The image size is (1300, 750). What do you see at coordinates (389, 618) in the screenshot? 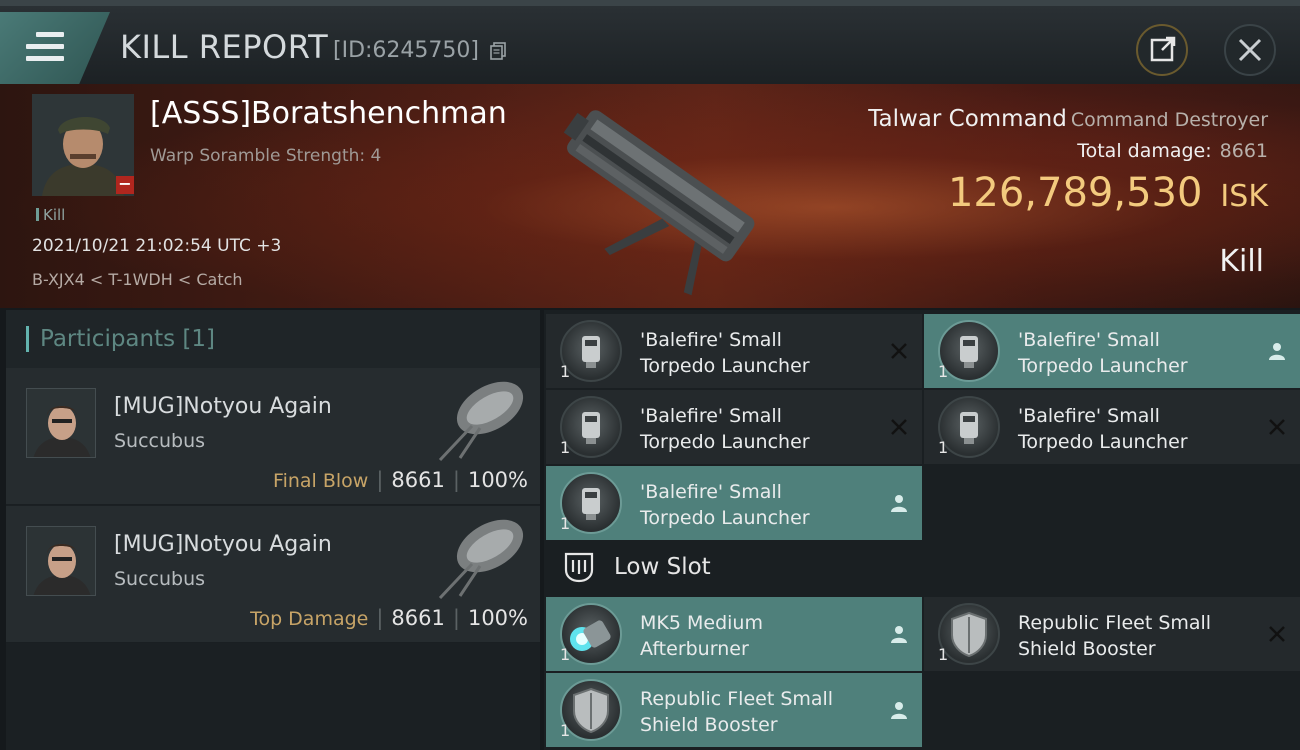
I see `participant-stats: Top Damage | 8661 | 100%` at bounding box center [389, 618].